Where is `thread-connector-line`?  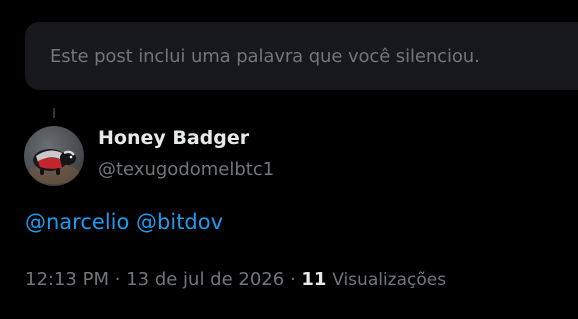 thread-connector-line is located at coordinates (54, 113).